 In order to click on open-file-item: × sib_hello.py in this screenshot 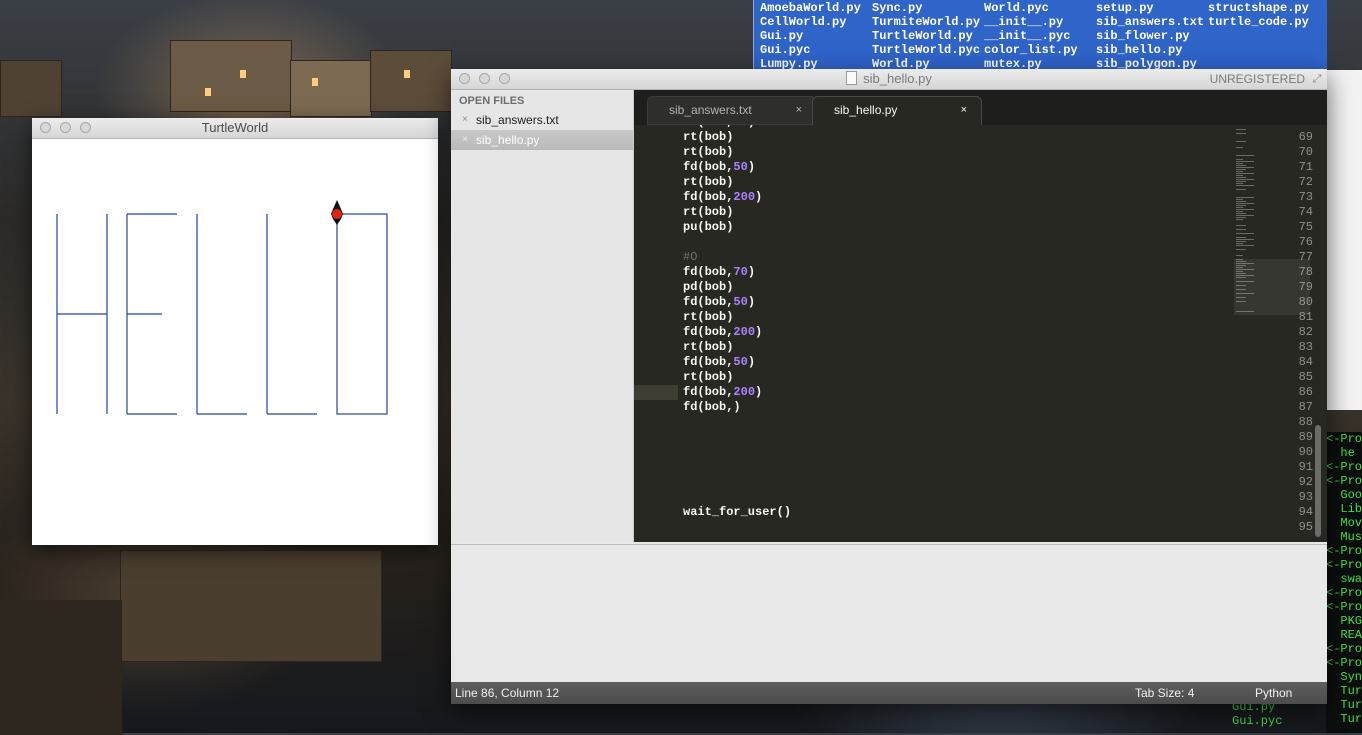, I will do `click(542, 140)`.